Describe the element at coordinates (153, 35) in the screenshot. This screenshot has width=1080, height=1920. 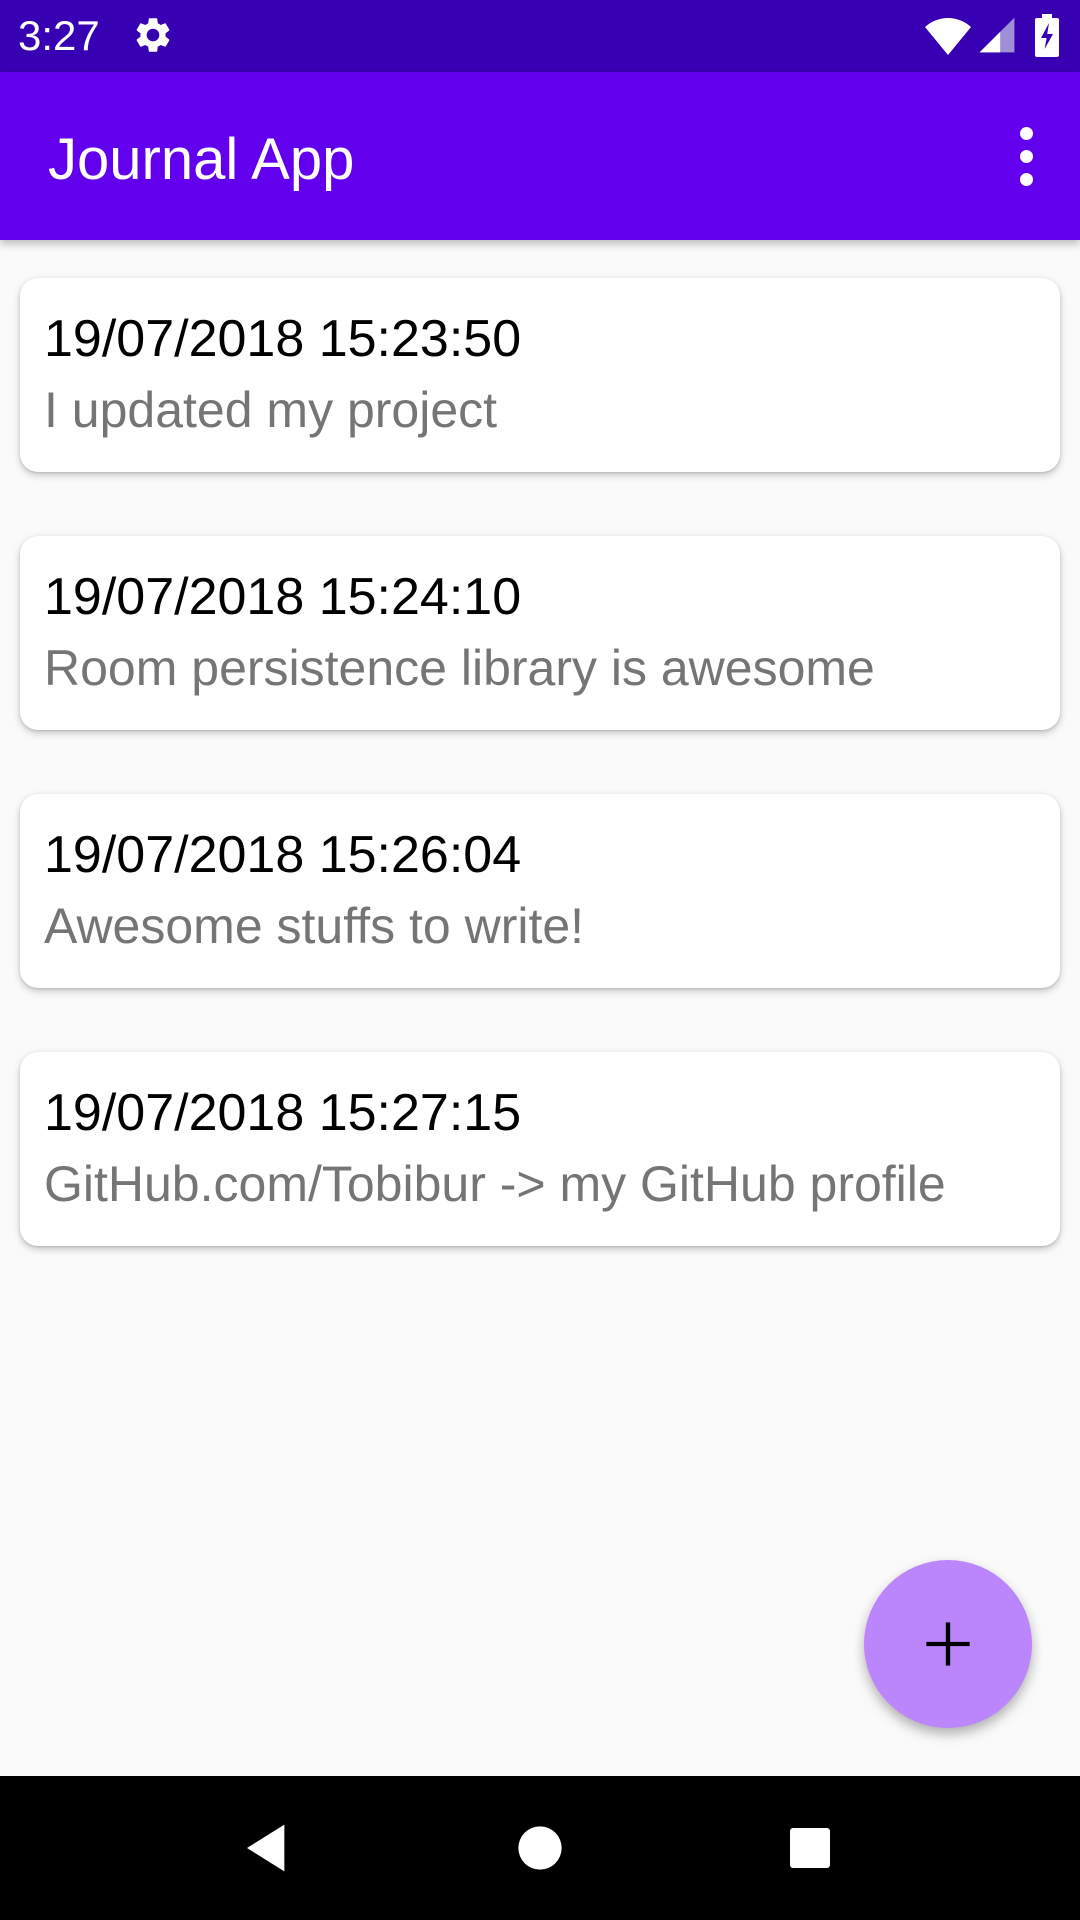
I see `gear-icon` at that location.